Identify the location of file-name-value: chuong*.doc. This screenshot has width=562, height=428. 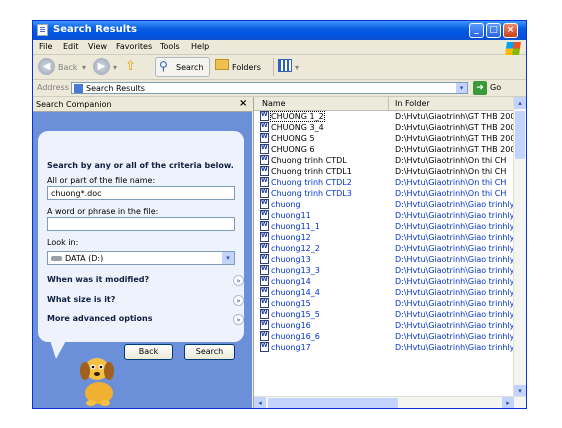
(76, 193).